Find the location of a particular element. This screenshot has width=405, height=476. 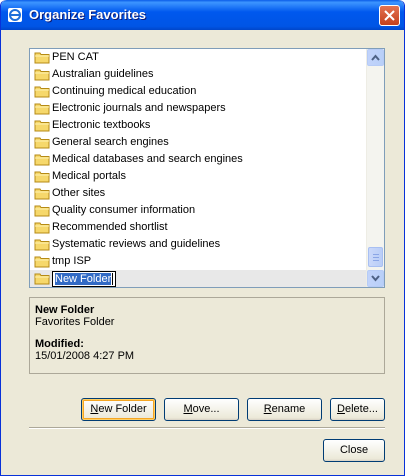

modified-value: 15/01/2008 4:27 PM is located at coordinates (85, 356).